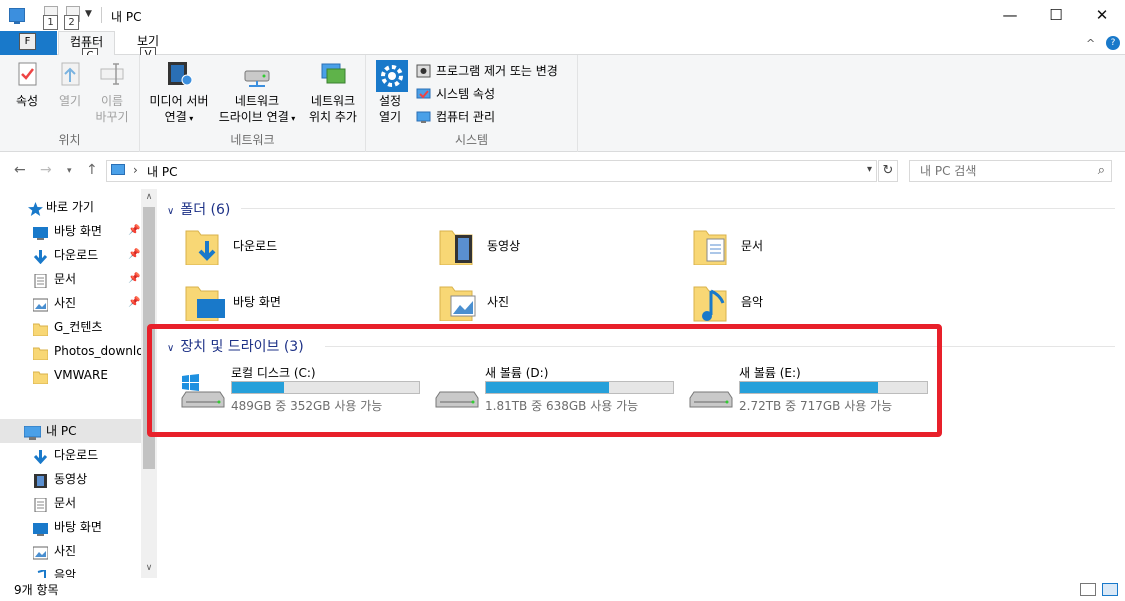 The image size is (1125, 601). What do you see at coordinates (710, 302) in the screenshot?
I see `music-folder-icon` at bounding box center [710, 302].